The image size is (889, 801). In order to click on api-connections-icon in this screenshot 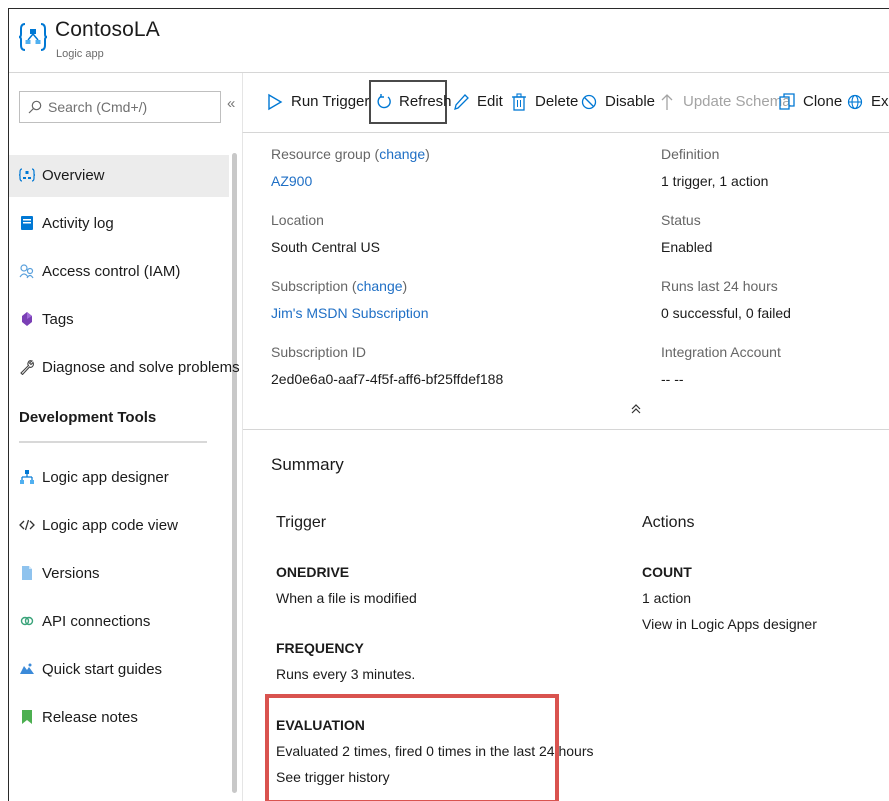, I will do `click(27, 621)`.